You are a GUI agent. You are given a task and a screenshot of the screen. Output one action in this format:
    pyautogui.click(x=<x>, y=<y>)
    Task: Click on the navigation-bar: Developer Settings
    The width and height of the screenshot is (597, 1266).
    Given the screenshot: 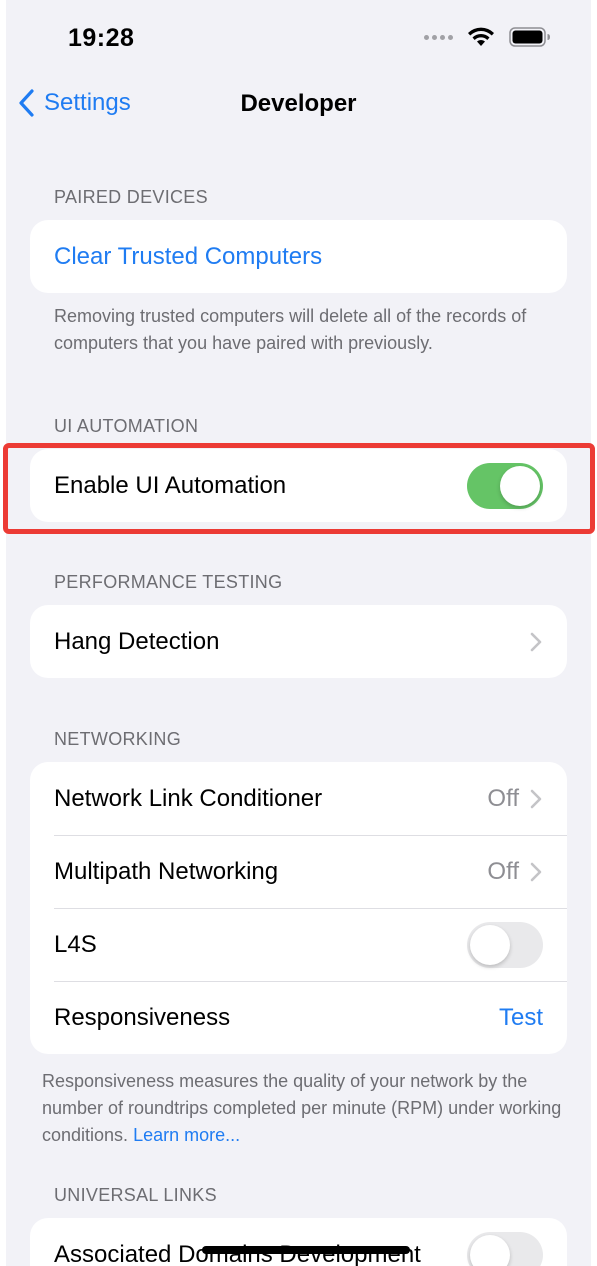 What is the action you would take?
    pyautogui.click(x=298, y=105)
    